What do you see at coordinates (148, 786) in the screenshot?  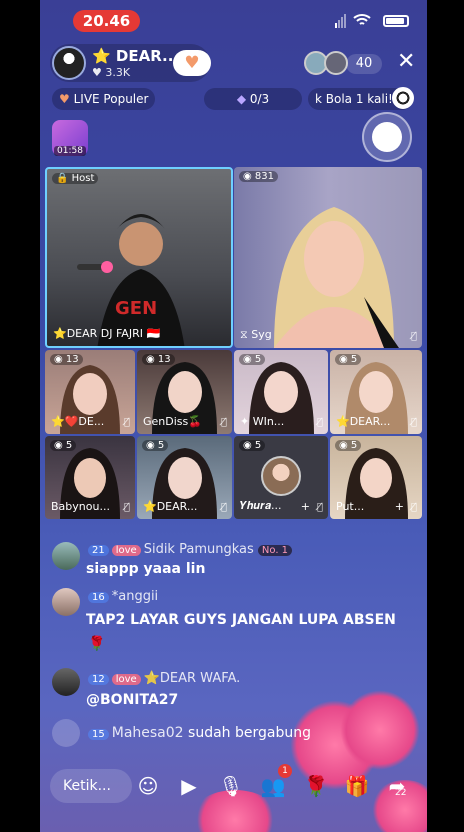 I see `emoji-icon: ☺` at bounding box center [148, 786].